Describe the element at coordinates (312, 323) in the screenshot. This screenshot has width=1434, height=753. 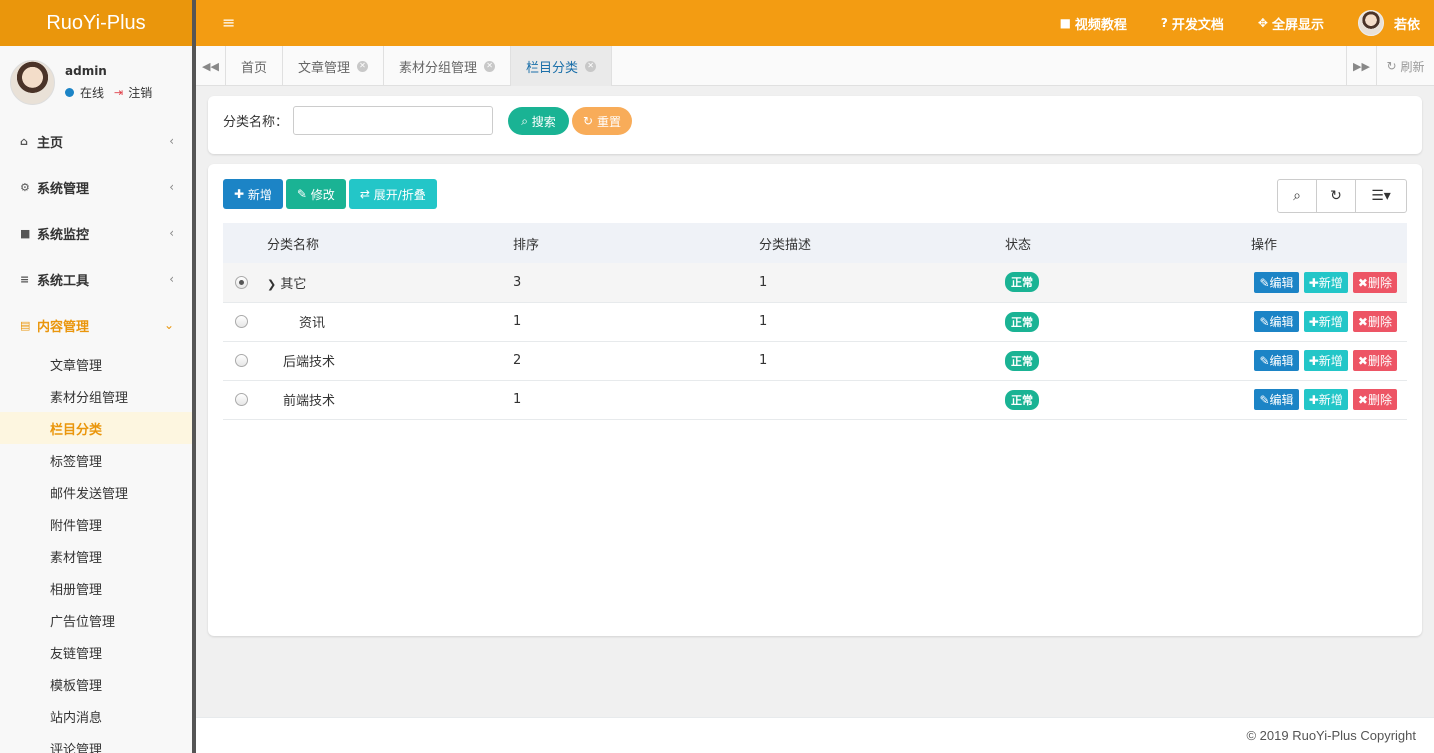
I see `category-name: 资讯` at that location.